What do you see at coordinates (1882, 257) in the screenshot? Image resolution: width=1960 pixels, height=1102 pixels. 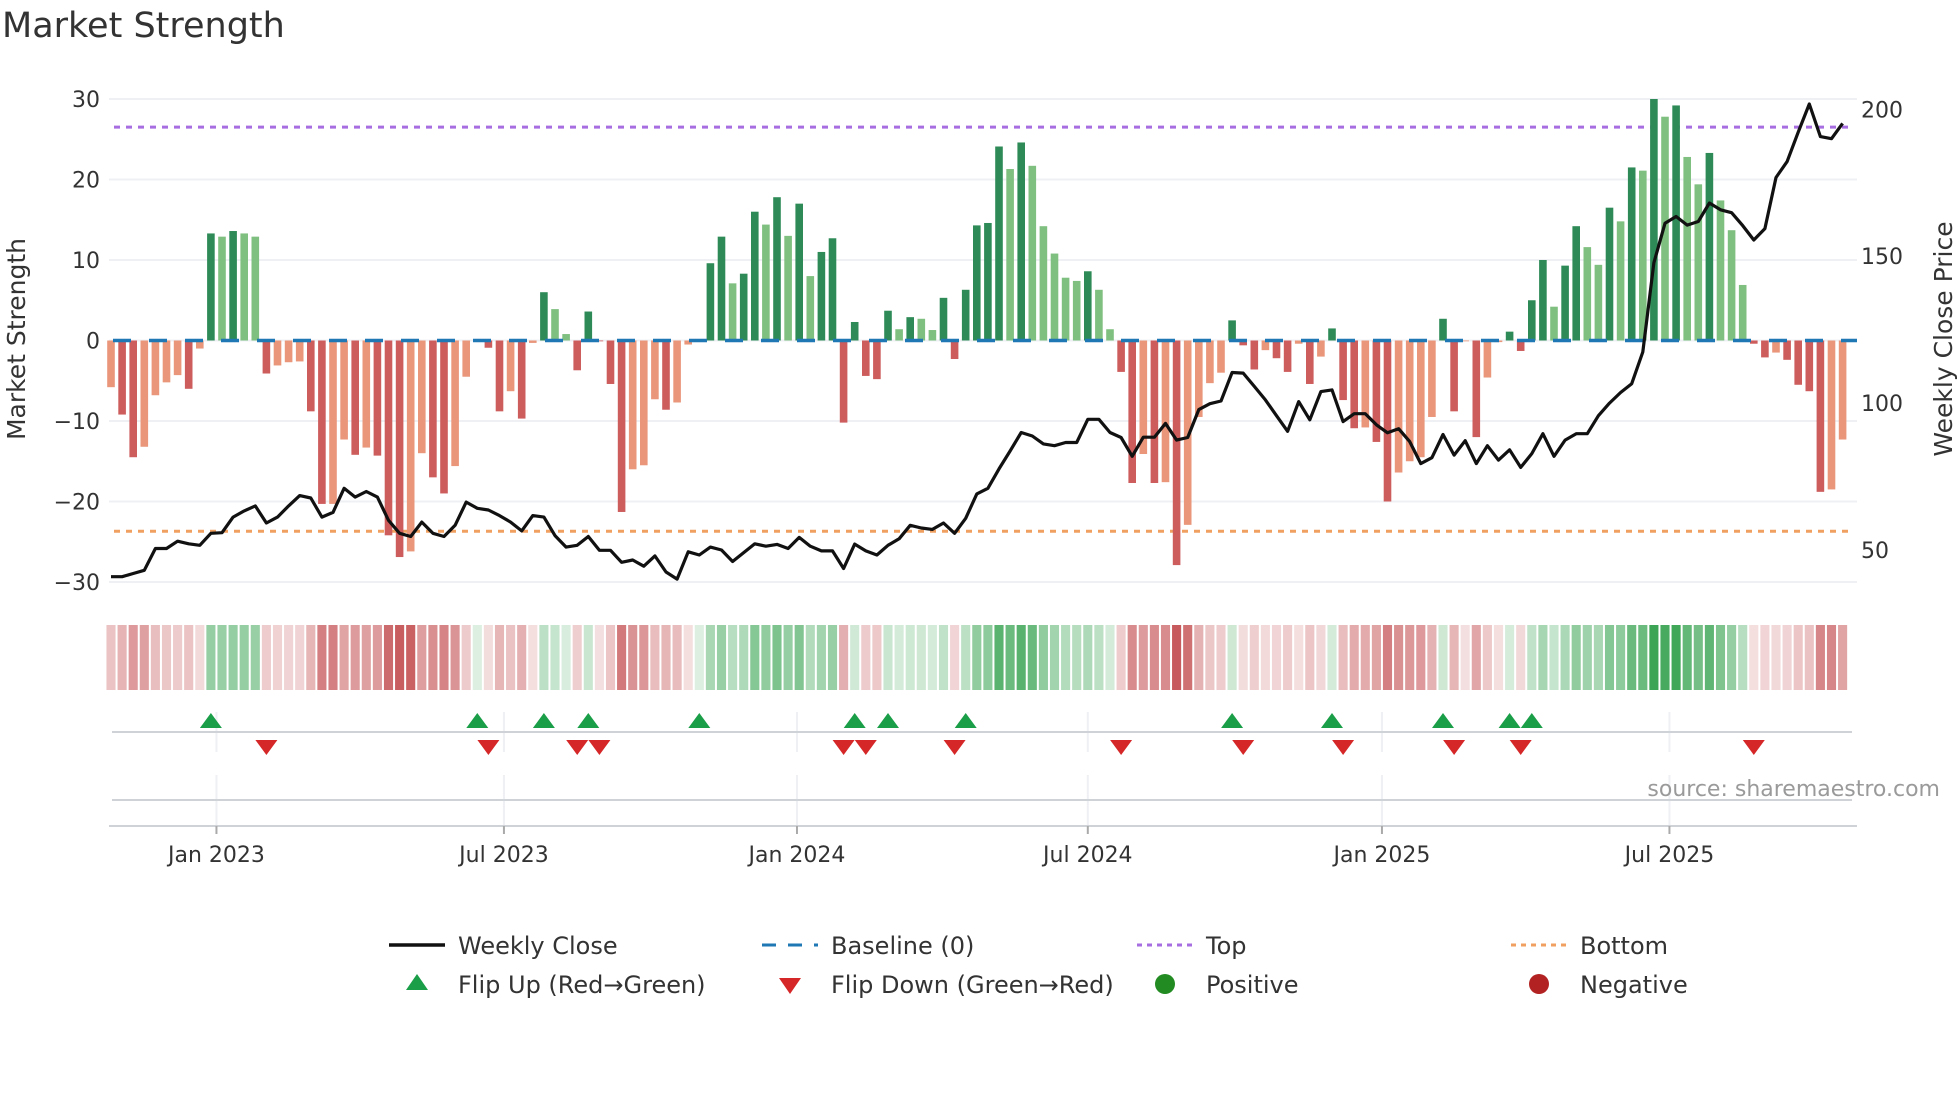 I see `y2-tick-label: 150` at bounding box center [1882, 257].